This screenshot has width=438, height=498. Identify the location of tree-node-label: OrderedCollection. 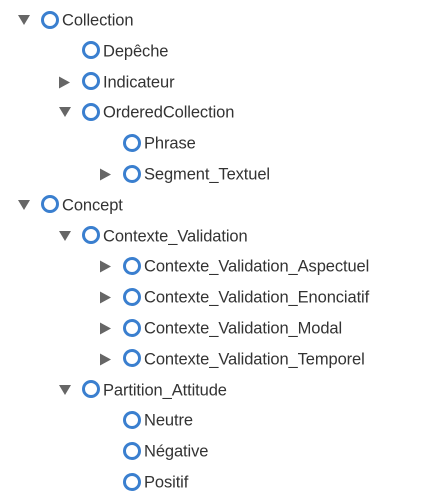
(169, 113).